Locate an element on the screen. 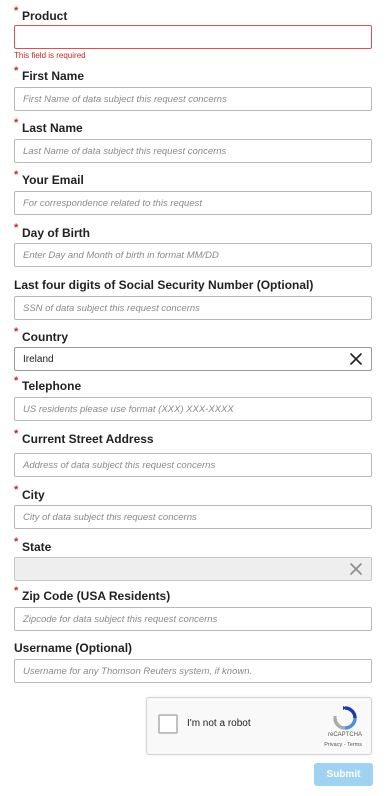 This screenshot has width=391, height=796. submit-button: Submit is located at coordinates (343, 774).